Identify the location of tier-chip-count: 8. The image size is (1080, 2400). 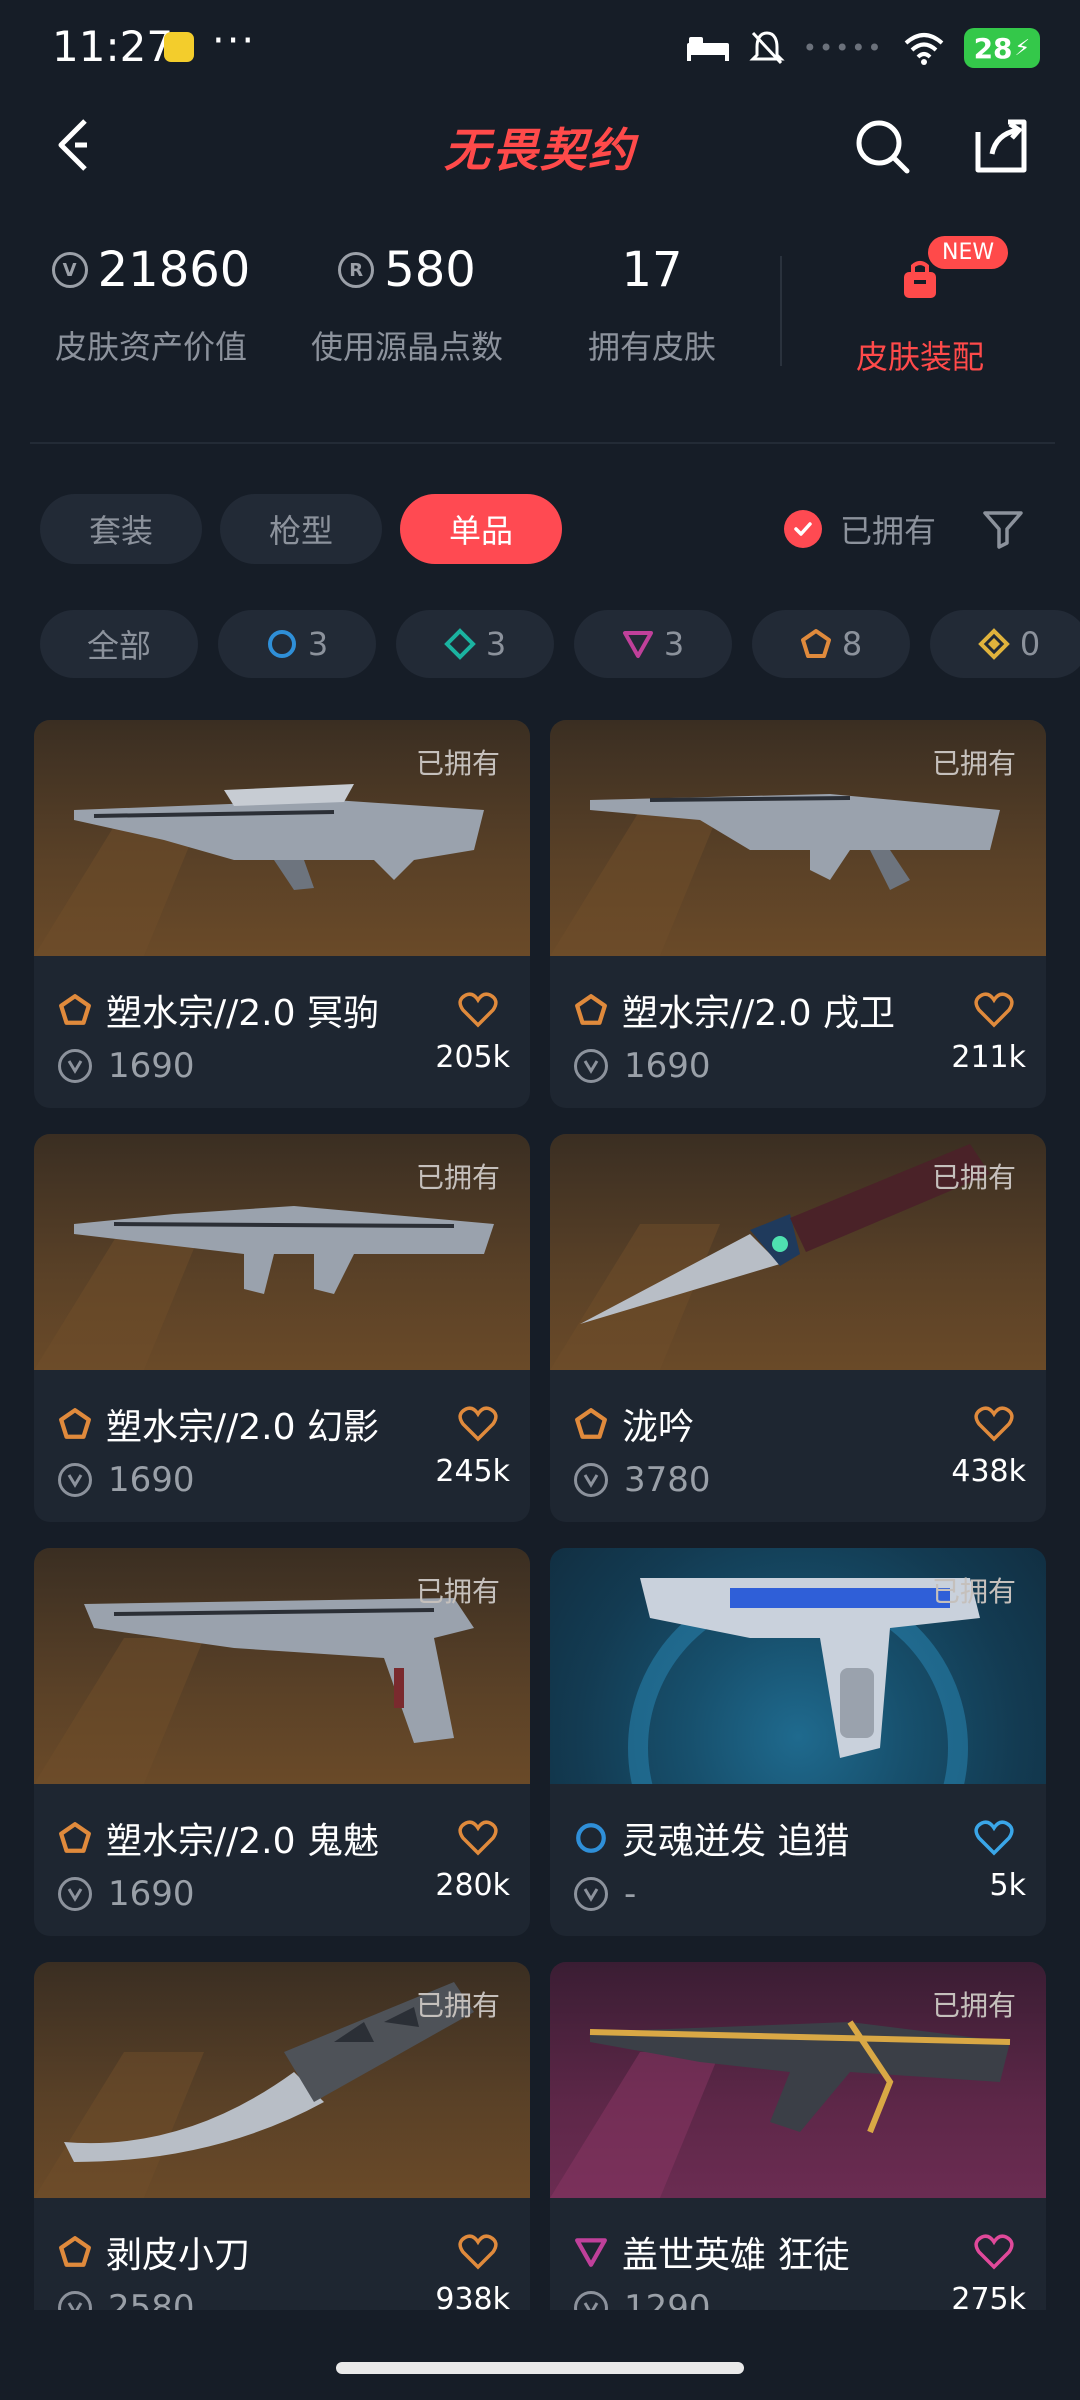
(852, 644).